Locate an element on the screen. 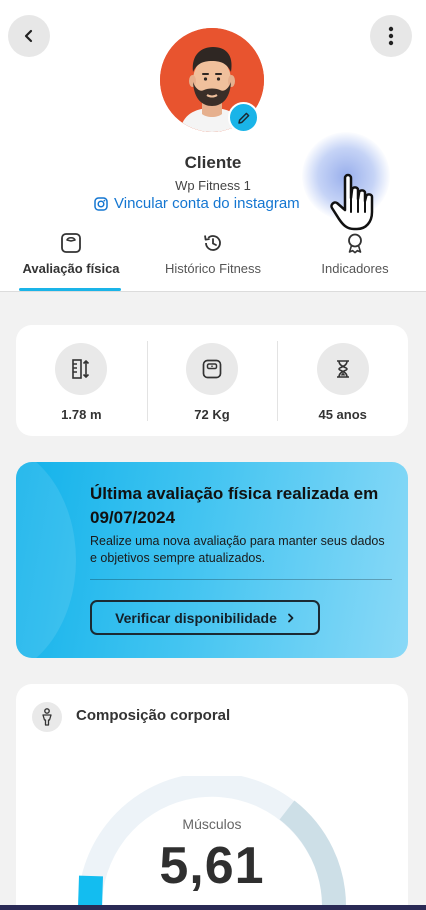 The height and width of the screenshot is (910, 426). body-stats-card: 1.78 m 72 Kg 45 anos is located at coordinates (212, 380).